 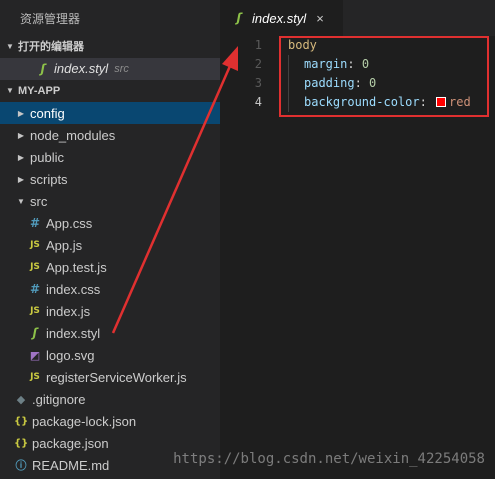 What do you see at coordinates (329, 459) in the screenshot?
I see `watermark: https://blog.csdn.net/weixin_42254058` at bounding box center [329, 459].